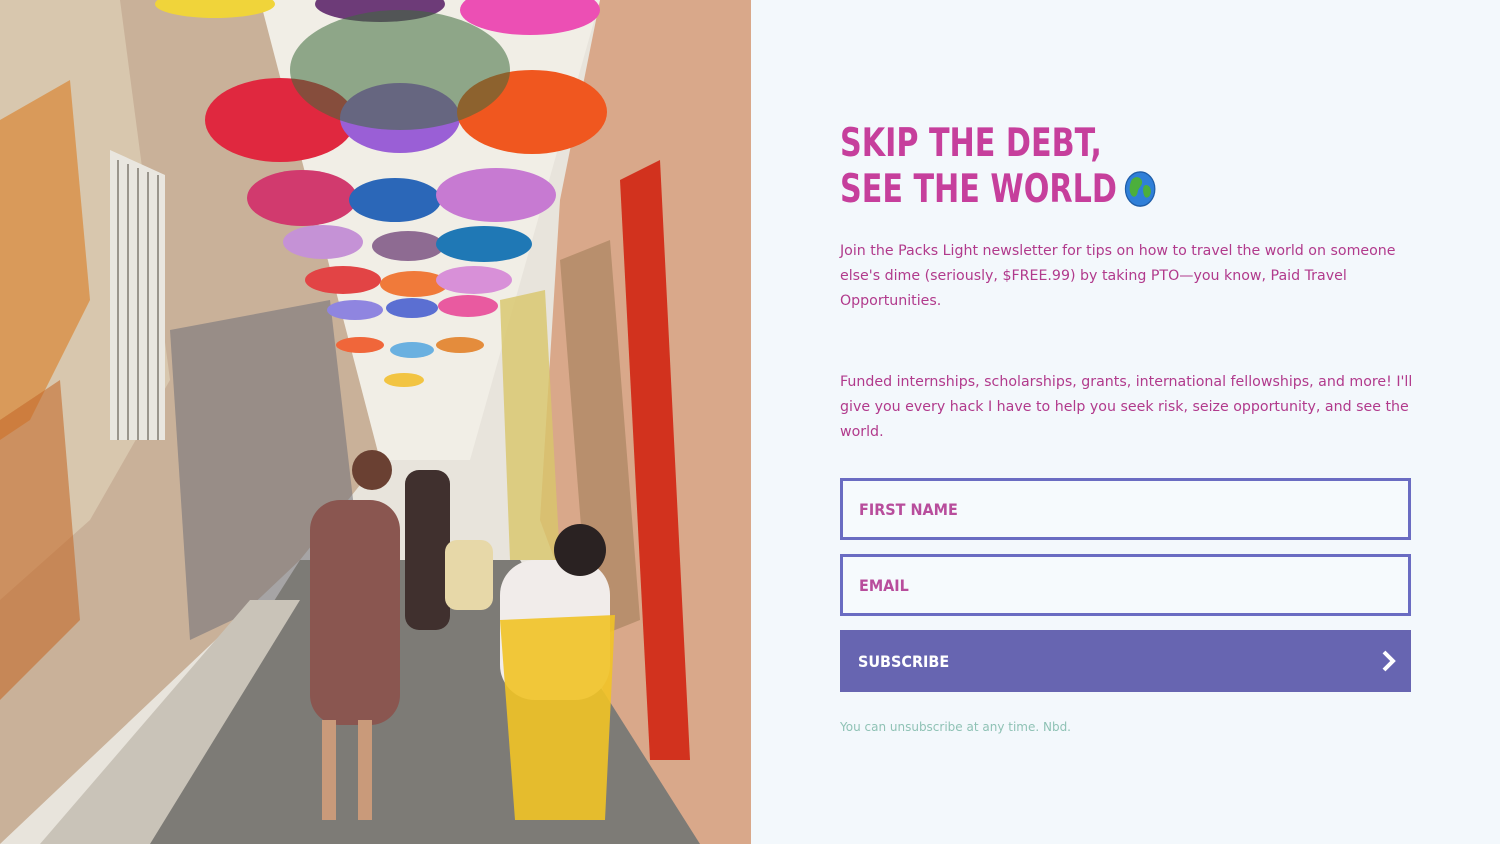  What do you see at coordinates (1140, 189) in the screenshot?
I see `globe-icon` at bounding box center [1140, 189].